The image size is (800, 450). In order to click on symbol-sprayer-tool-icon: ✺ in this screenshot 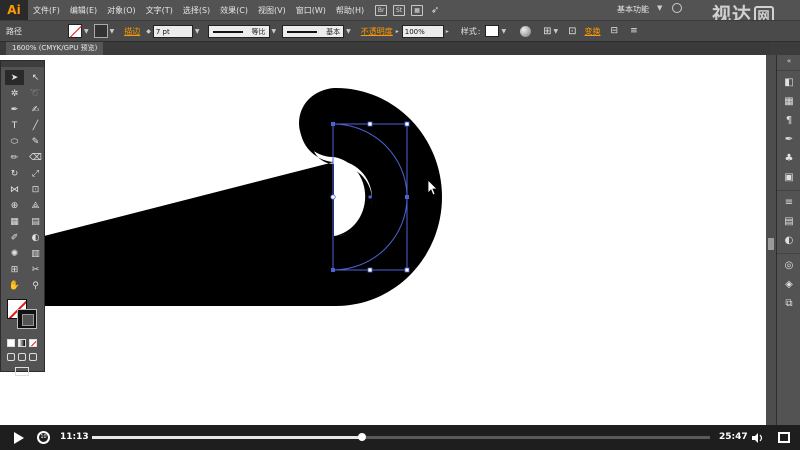, I will do `click(14, 253)`.